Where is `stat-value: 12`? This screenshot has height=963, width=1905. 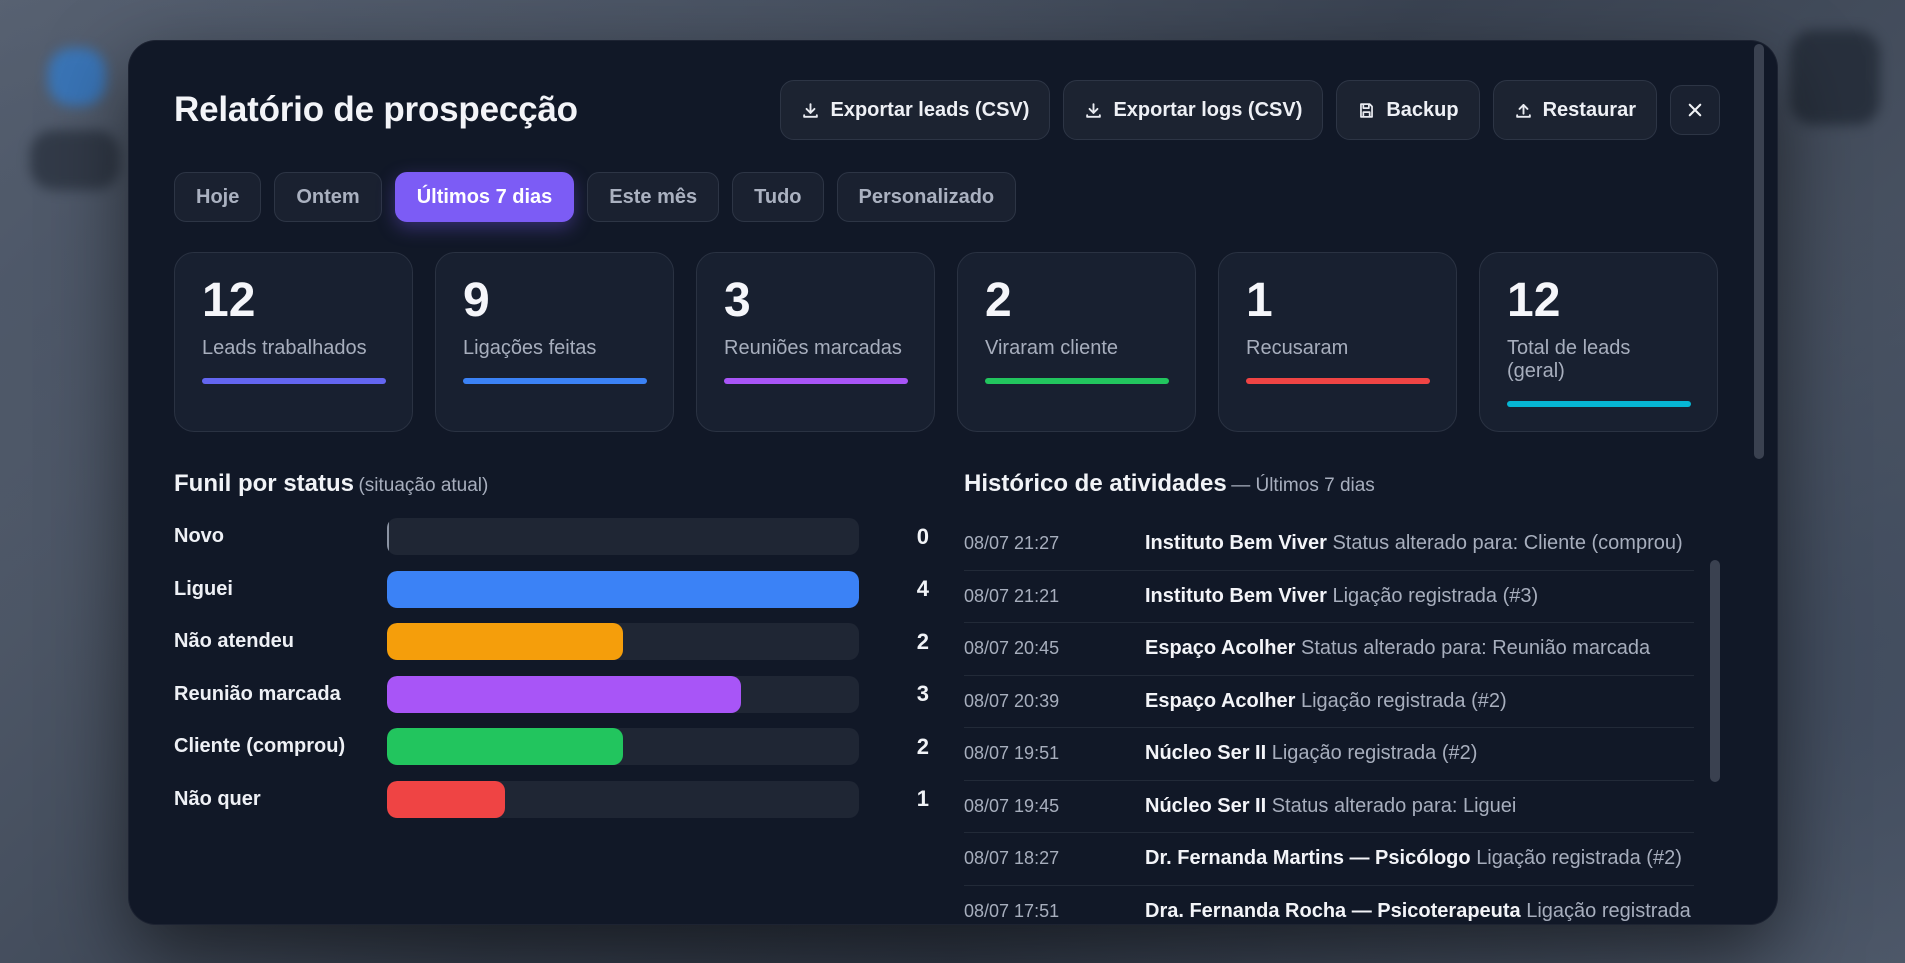
stat-value: 12 is located at coordinates (1534, 300).